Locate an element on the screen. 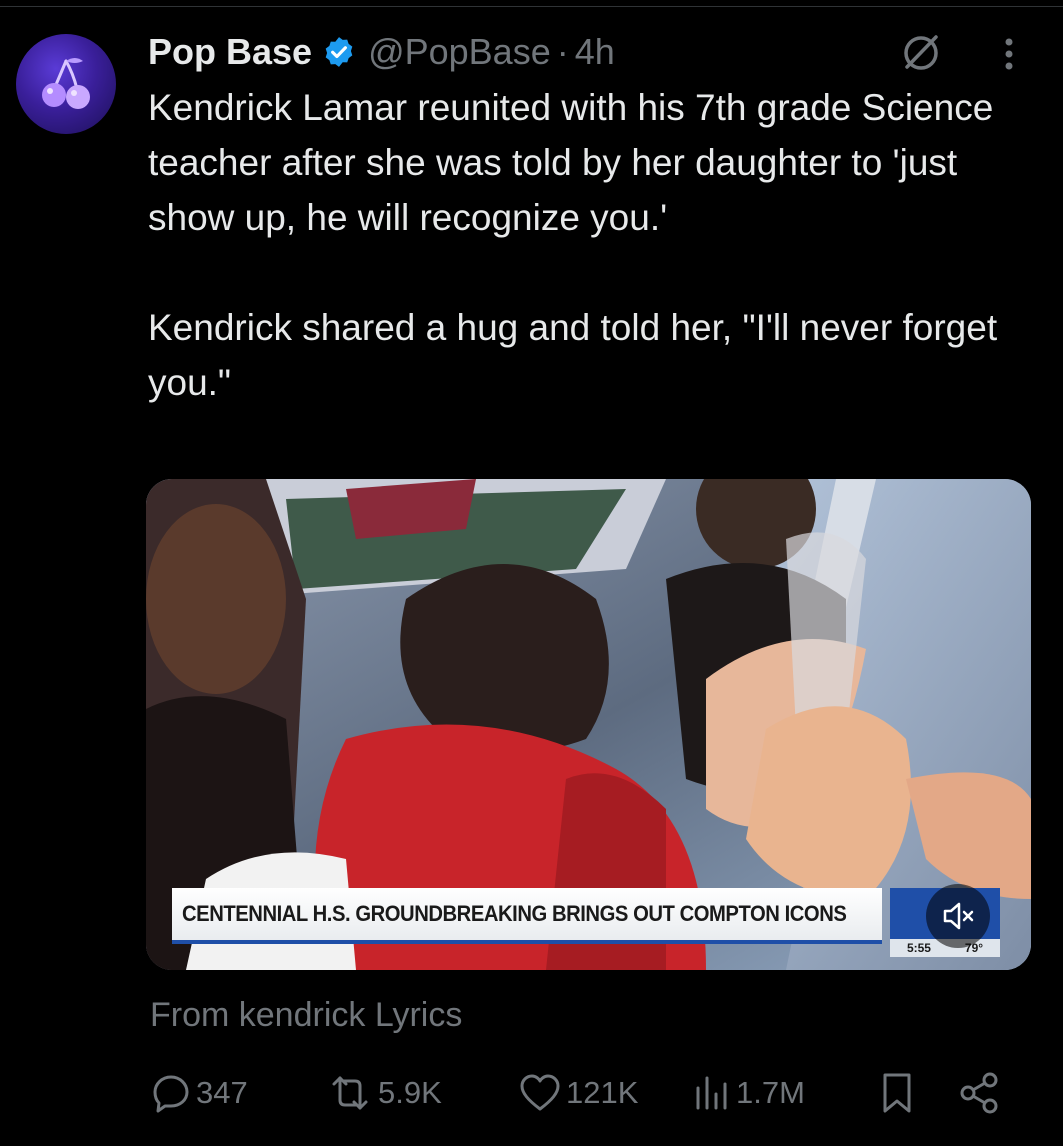 The image size is (1063, 1146). divider is located at coordinates (531, 6).